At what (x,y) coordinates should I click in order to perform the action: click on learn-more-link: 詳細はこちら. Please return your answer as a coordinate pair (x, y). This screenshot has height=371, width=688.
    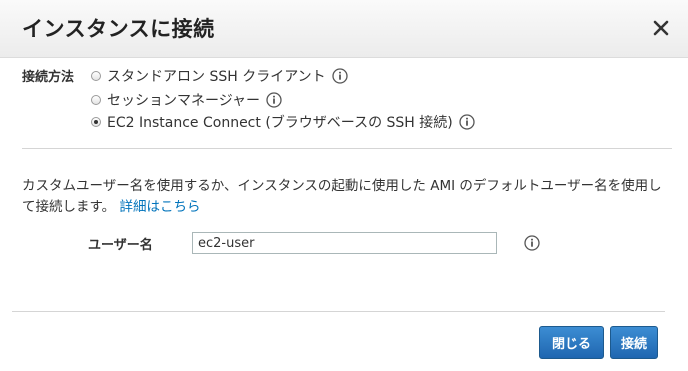
    Looking at the image, I should click on (159, 207).